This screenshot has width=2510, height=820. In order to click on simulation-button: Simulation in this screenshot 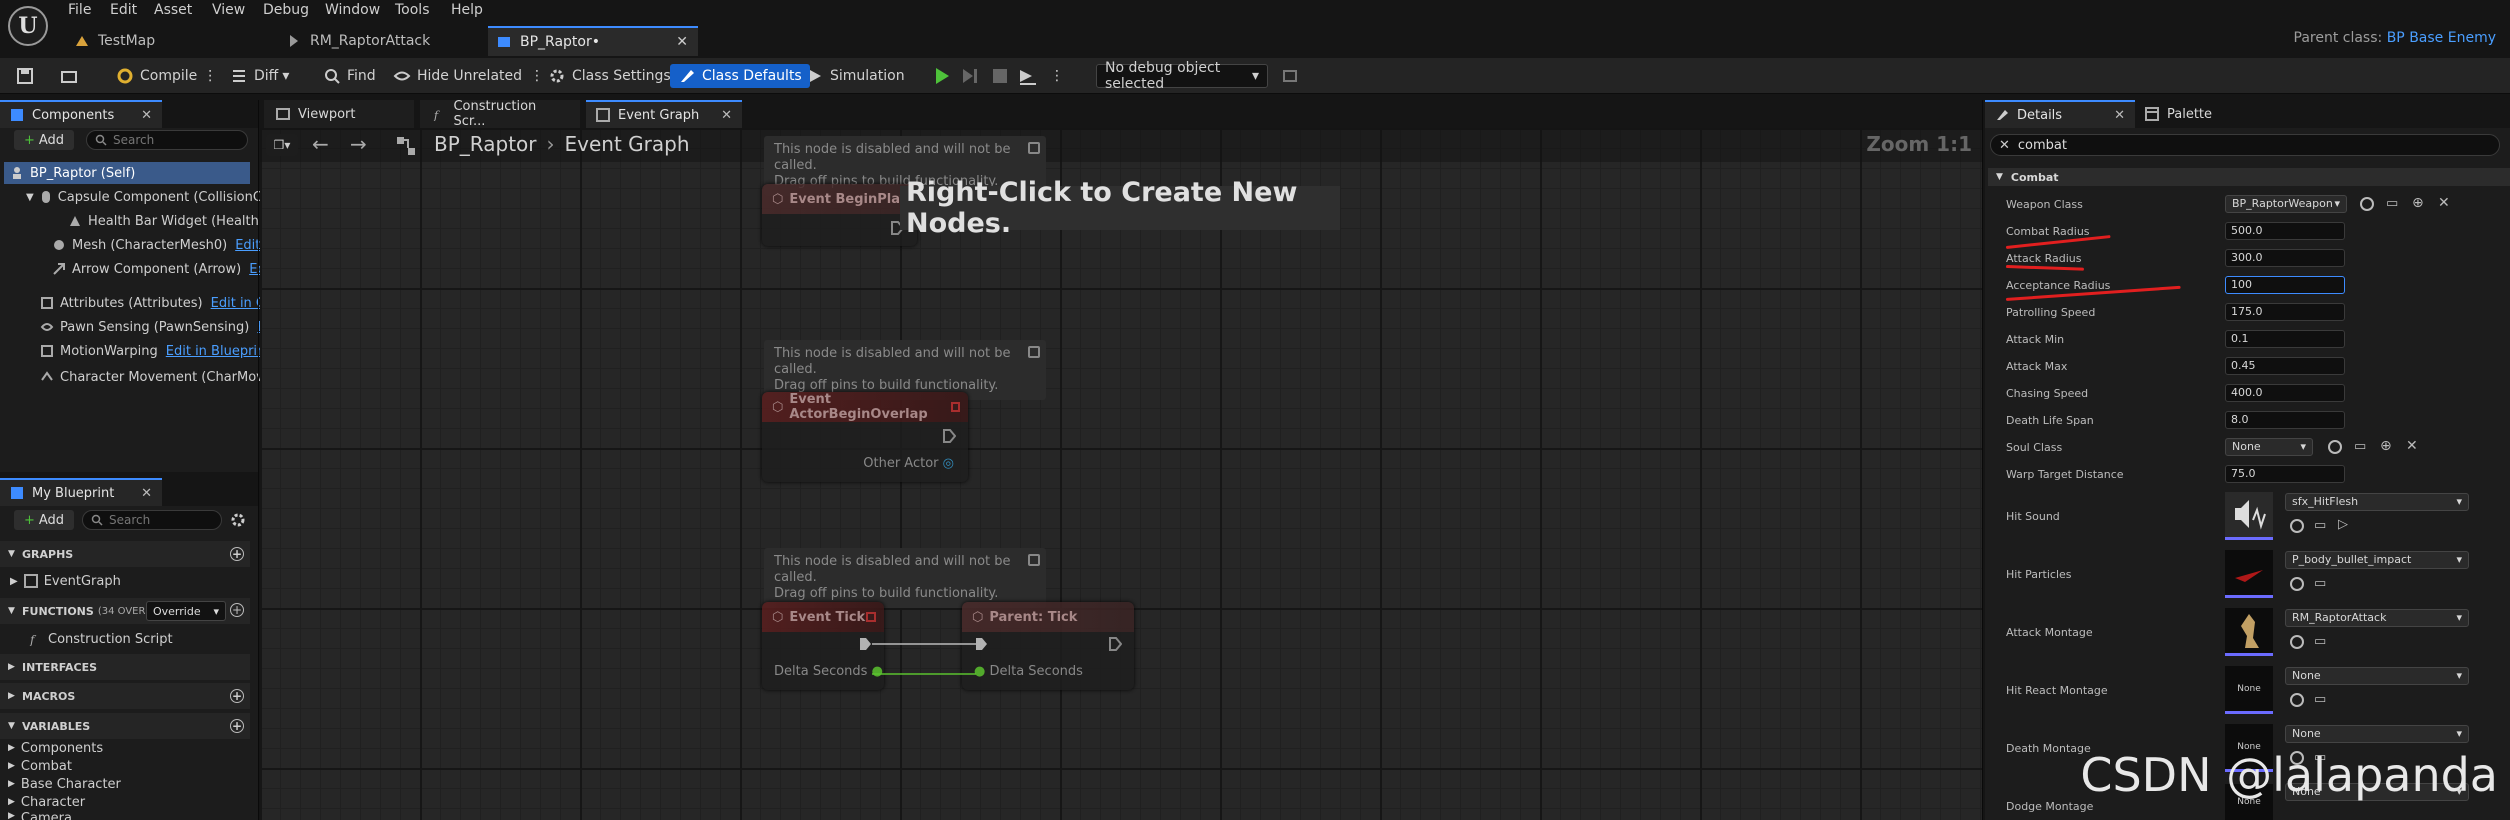, I will do `click(855, 76)`.